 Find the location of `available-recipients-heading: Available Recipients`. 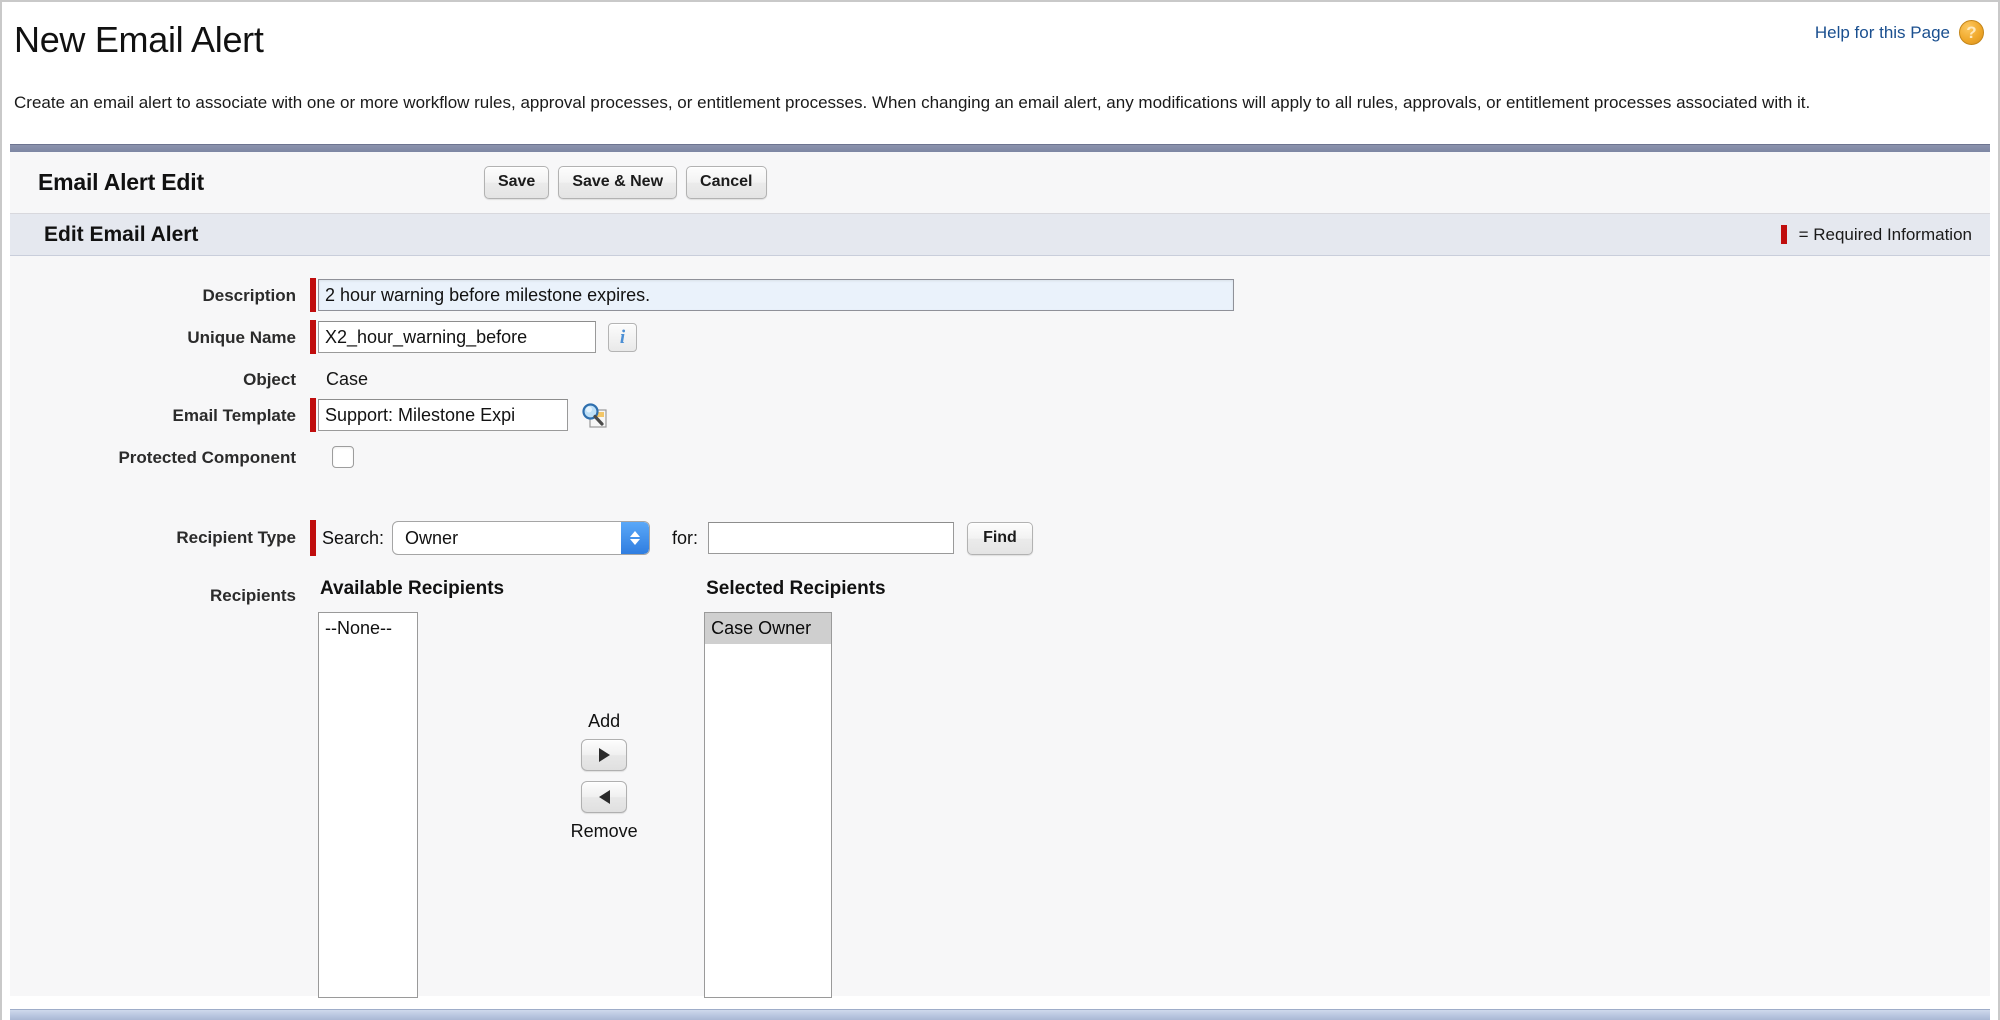

available-recipients-heading: Available Recipients is located at coordinates (412, 588).